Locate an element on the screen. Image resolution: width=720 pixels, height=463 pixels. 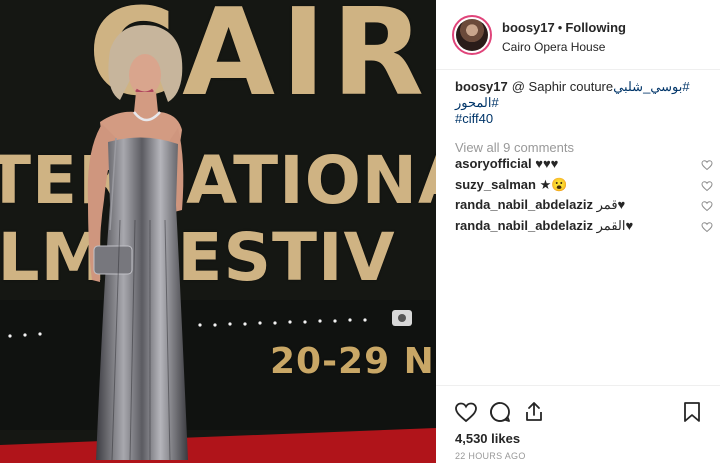
comment-text: ★😮 is located at coordinates (553, 184).